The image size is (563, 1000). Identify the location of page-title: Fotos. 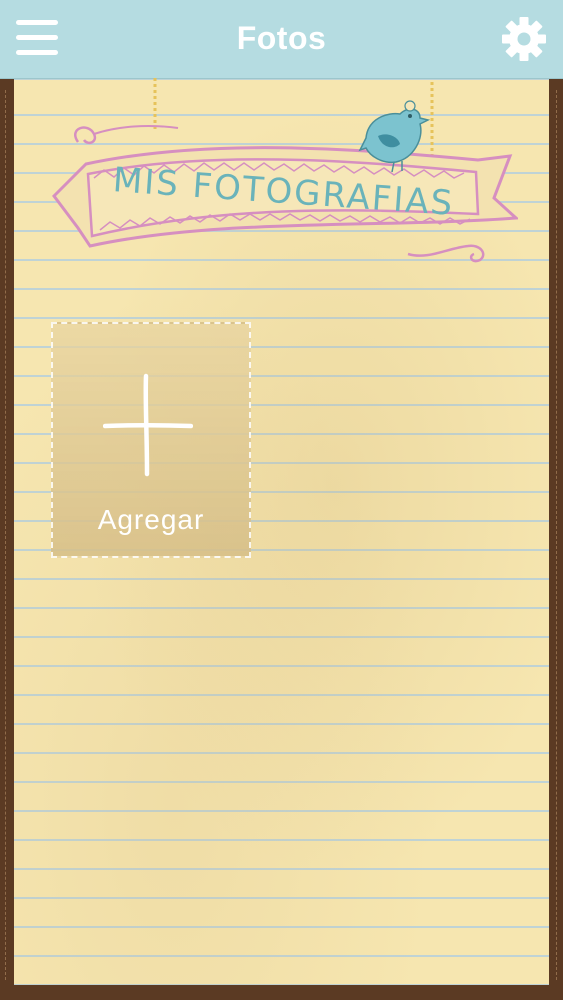
(281, 38).